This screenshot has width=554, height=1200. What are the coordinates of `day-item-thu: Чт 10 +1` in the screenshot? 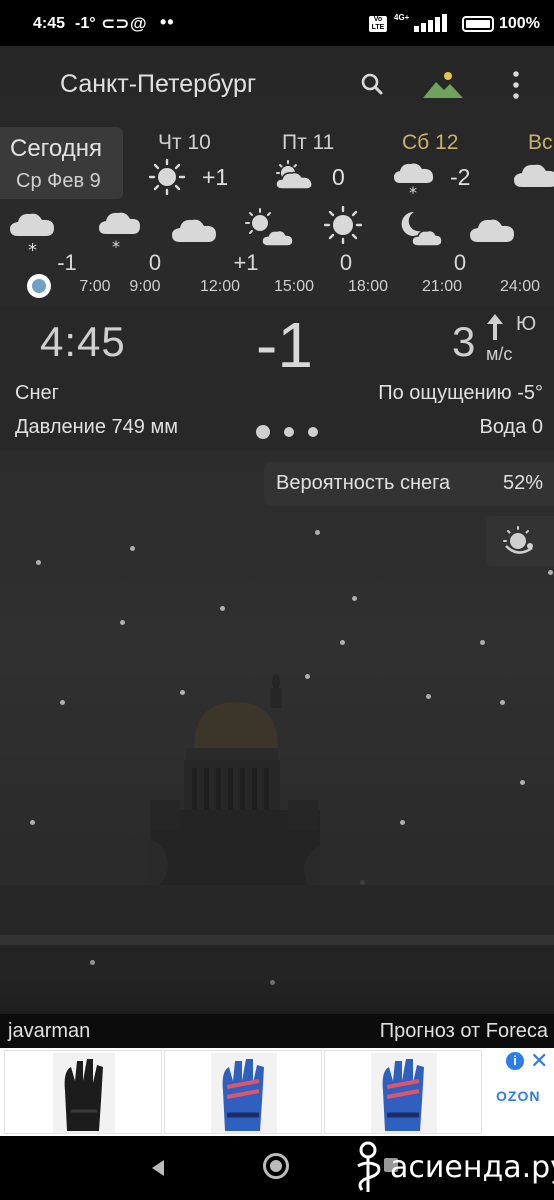 It's located at (198, 163).